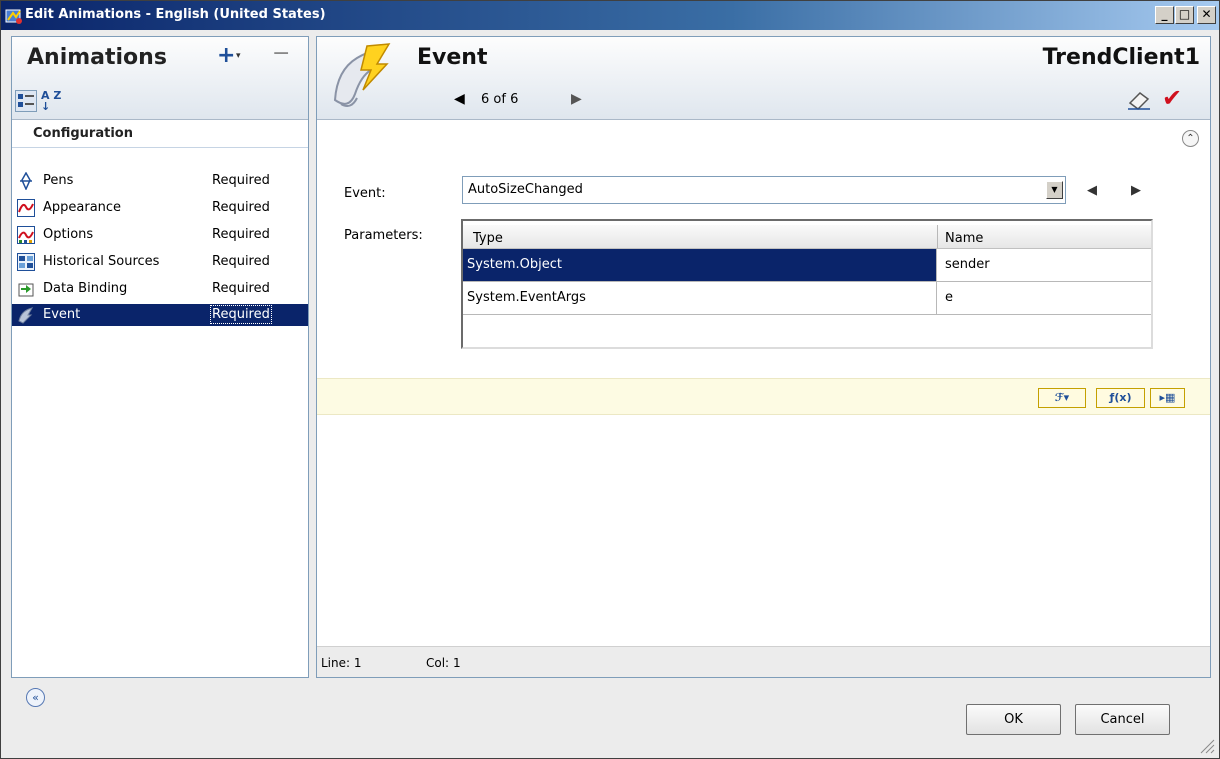  I want to click on event-icon, so click(26, 315).